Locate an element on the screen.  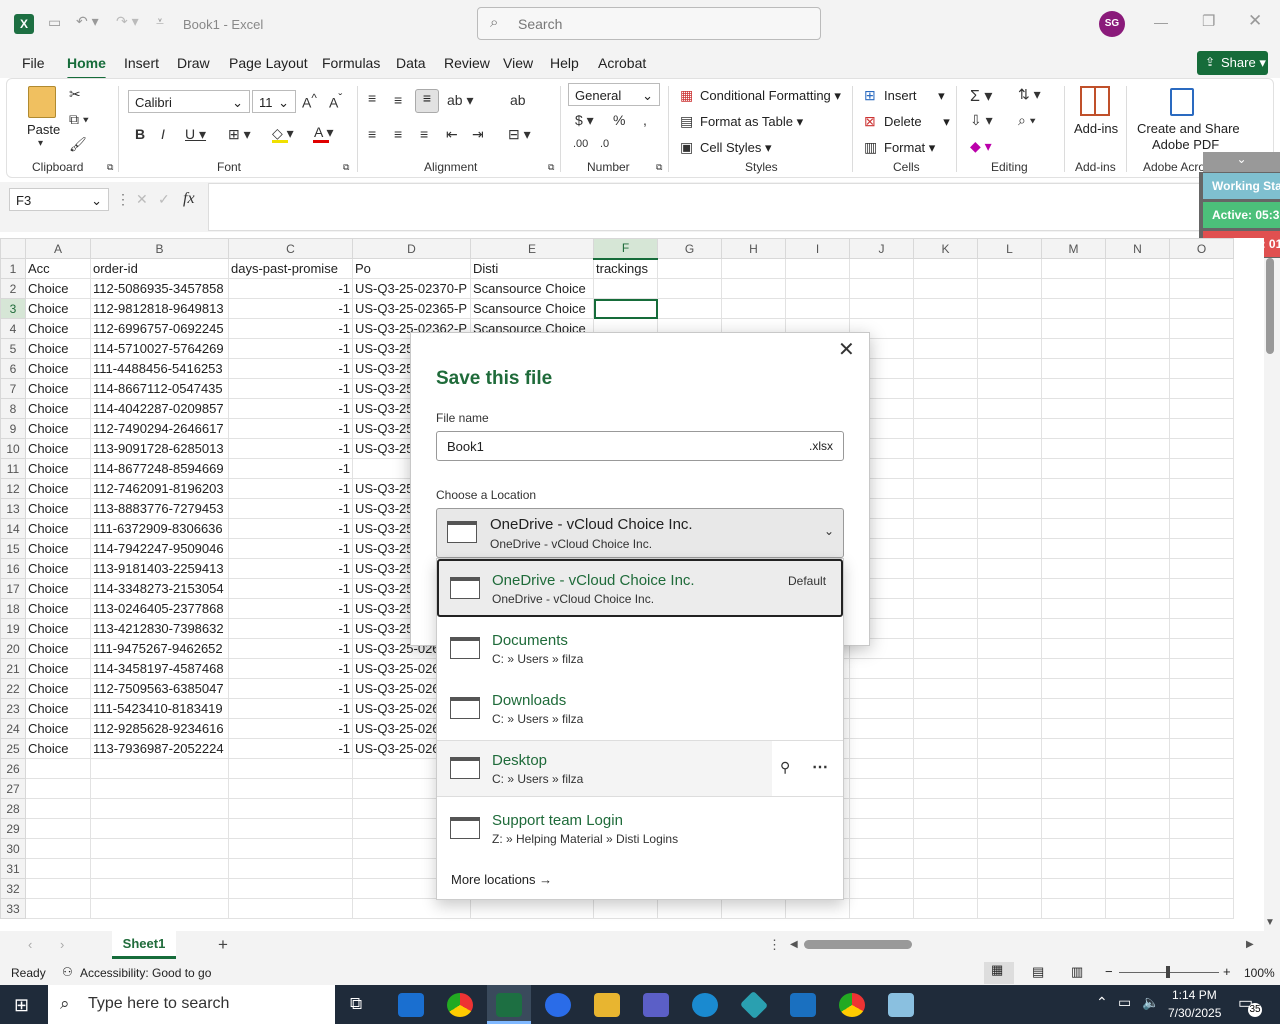
italic-button: I is located at coordinates (163, 134).